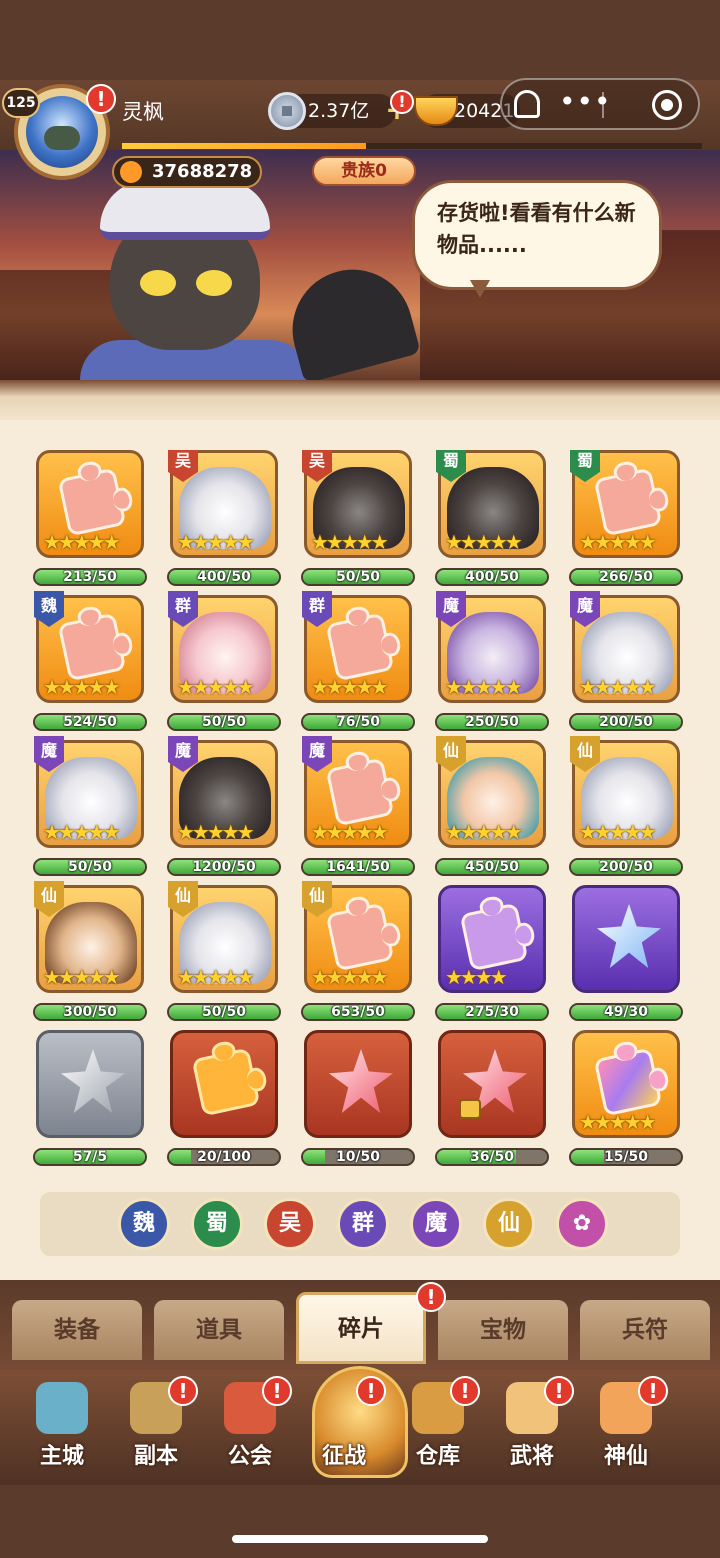 The width and height of the screenshot is (720, 1558). I want to click on fragment-count: 50/50, so click(90, 867).